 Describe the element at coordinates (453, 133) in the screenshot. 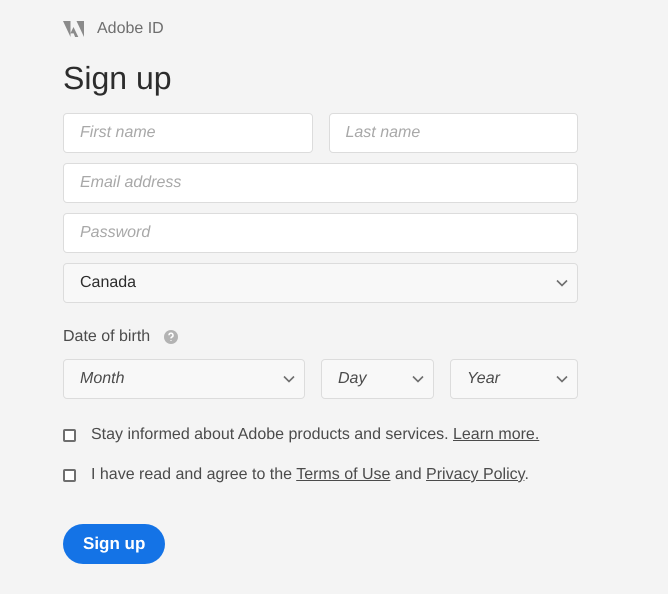

I see `name-field: Last name` at that location.